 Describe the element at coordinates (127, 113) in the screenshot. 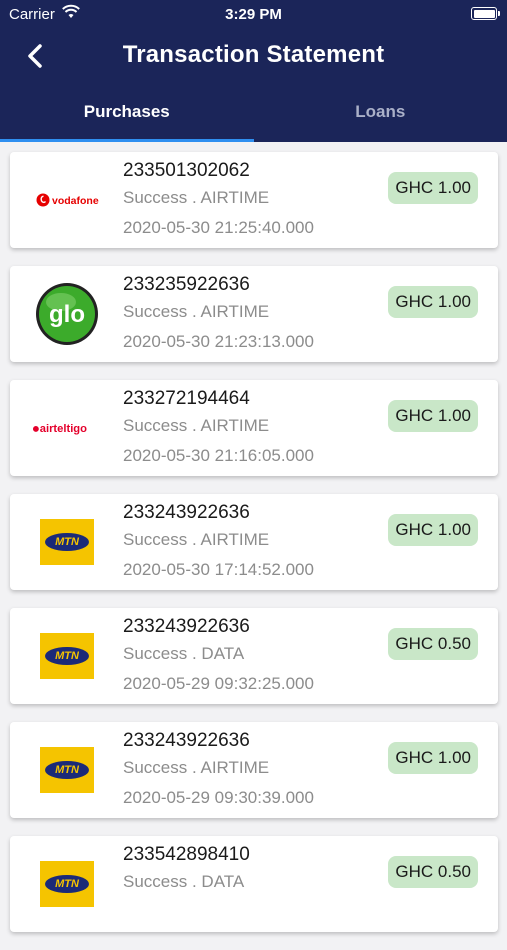

I see `tab-purchases: Purchases` at that location.